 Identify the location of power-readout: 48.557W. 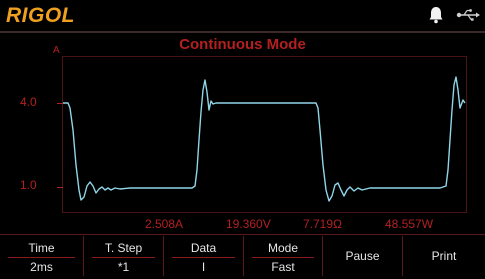
(409, 224).